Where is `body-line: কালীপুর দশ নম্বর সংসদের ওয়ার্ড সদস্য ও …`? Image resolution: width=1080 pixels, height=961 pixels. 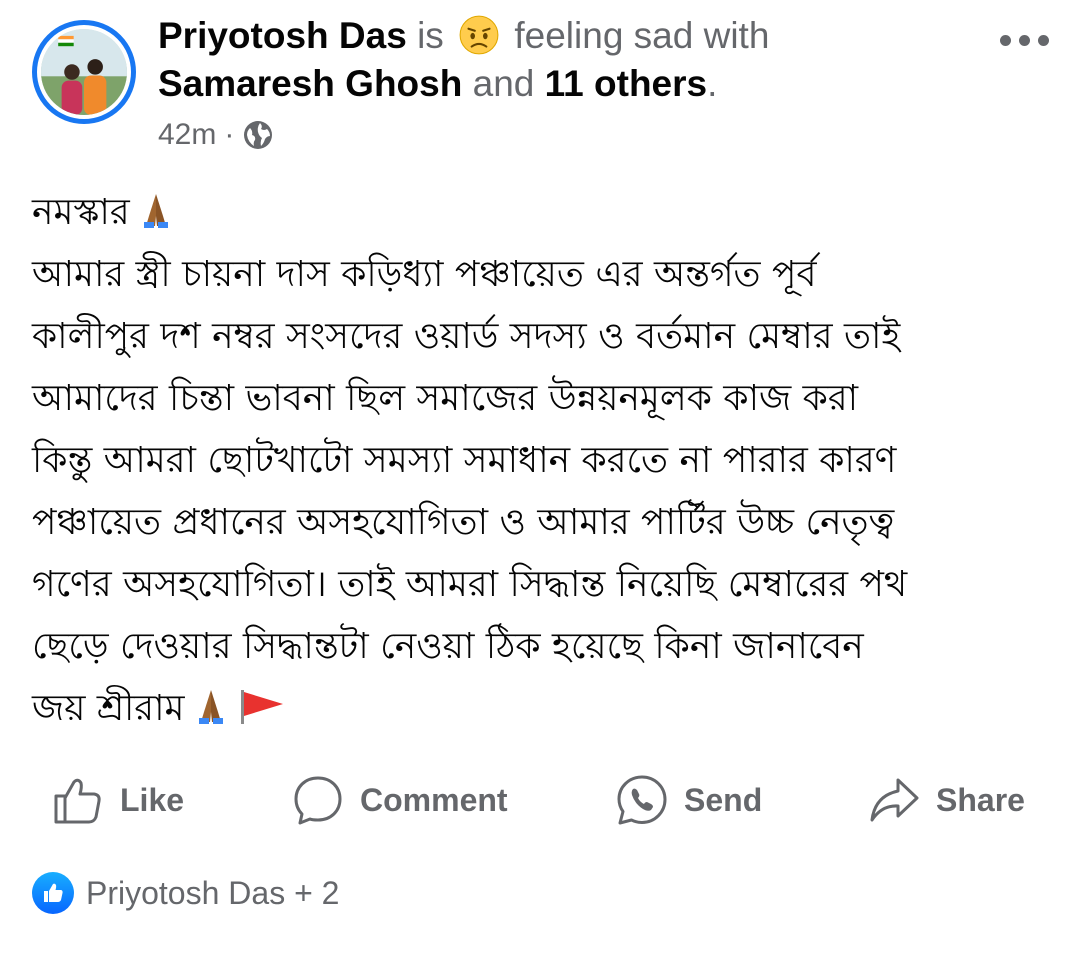 body-line: কালীপুর দশ নম্বর সংসদের ওয়ার্ড সদস্য ও … is located at coordinates (466, 336).